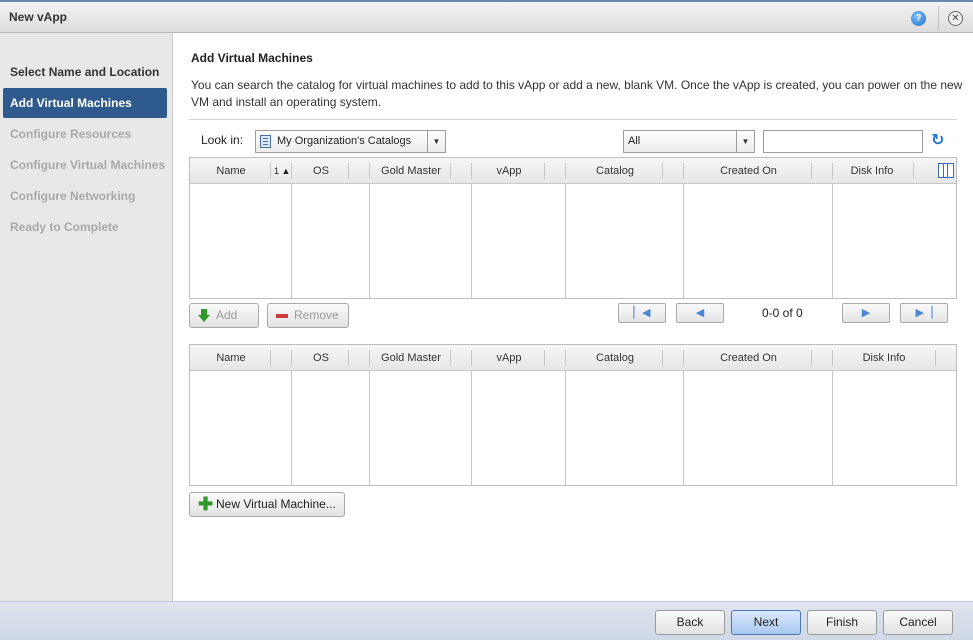 The image size is (973, 640). Describe the element at coordinates (84, 72) in the screenshot. I see `step-select-name-and-location: Select Name and Location` at that location.